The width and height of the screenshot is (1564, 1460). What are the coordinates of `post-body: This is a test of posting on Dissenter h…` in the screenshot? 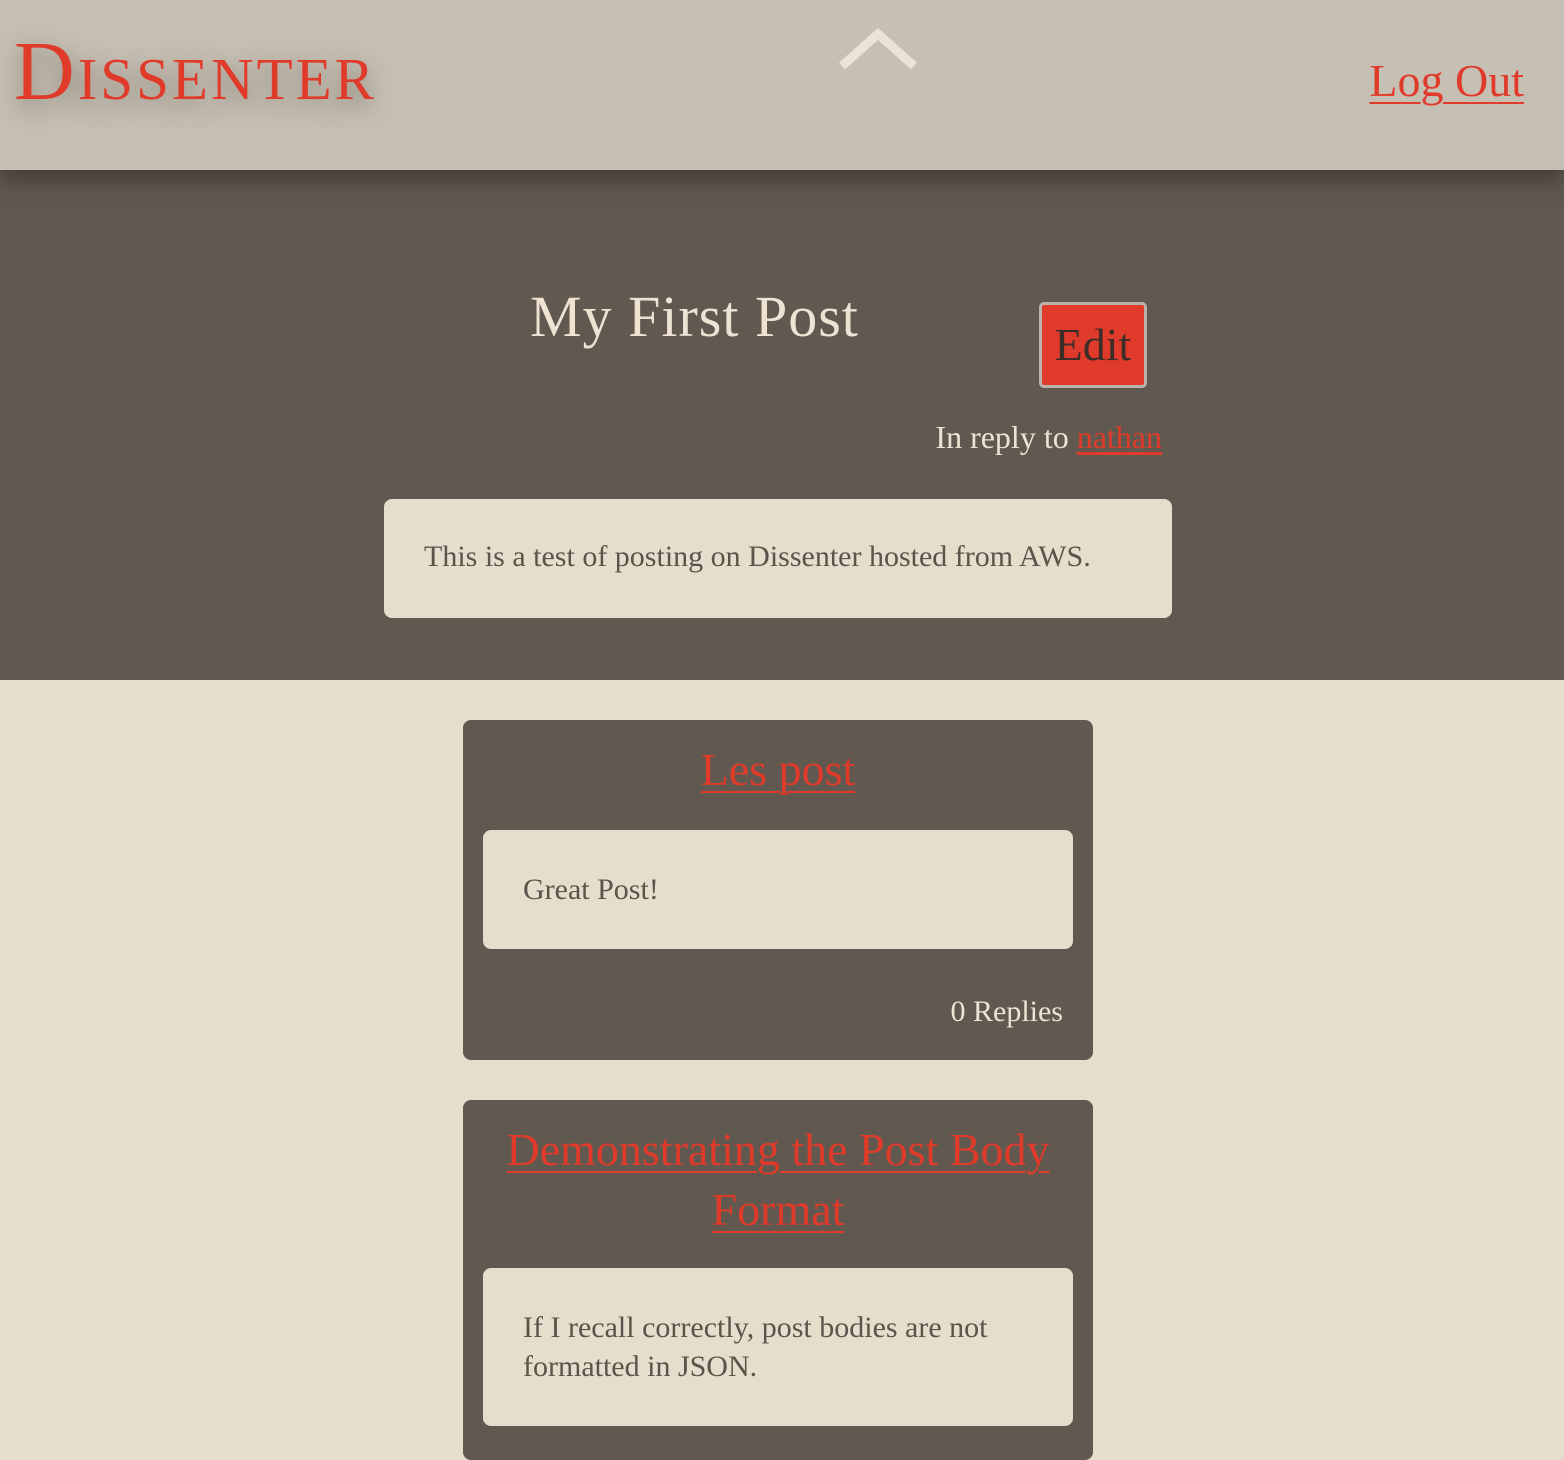 It's located at (778, 558).